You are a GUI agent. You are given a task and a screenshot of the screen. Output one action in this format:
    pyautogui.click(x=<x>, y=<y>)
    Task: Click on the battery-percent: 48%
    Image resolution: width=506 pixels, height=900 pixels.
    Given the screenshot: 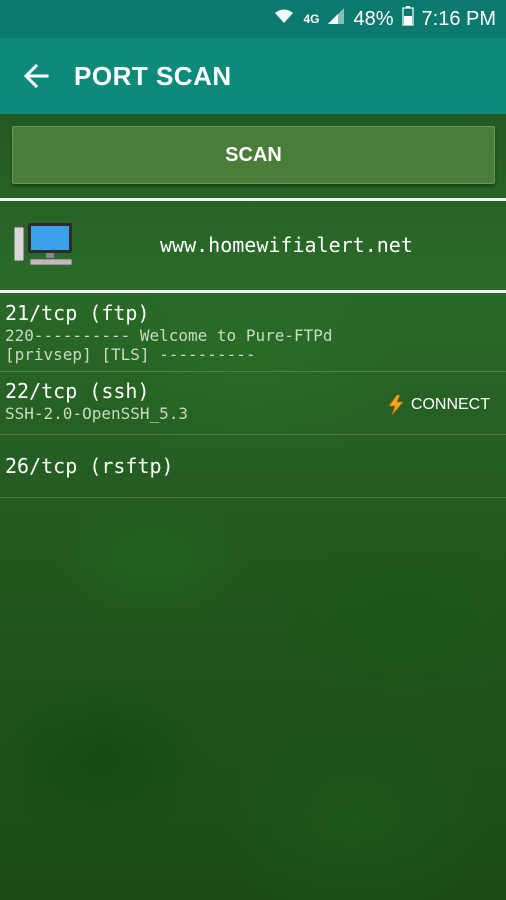 What is the action you would take?
    pyautogui.click(x=373, y=18)
    